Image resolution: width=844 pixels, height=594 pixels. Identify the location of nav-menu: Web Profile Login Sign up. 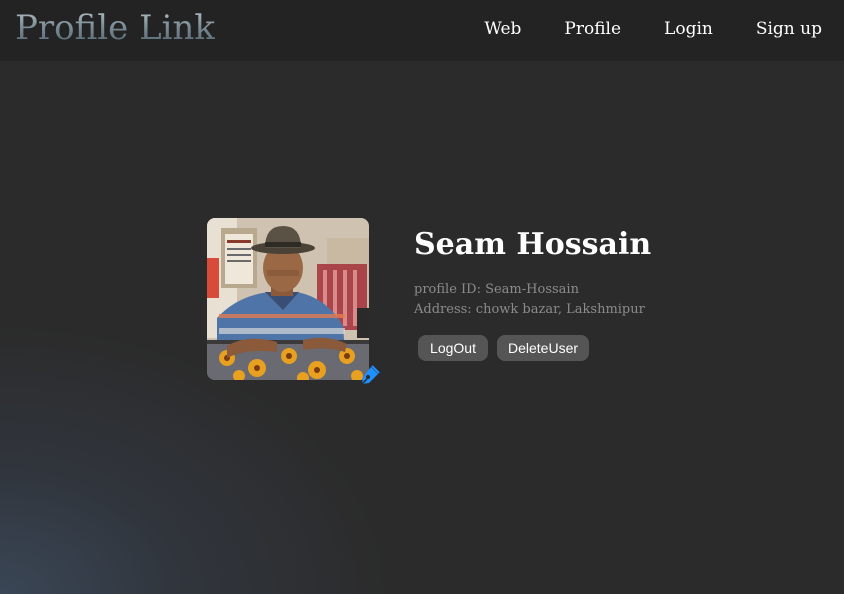
(631, 29).